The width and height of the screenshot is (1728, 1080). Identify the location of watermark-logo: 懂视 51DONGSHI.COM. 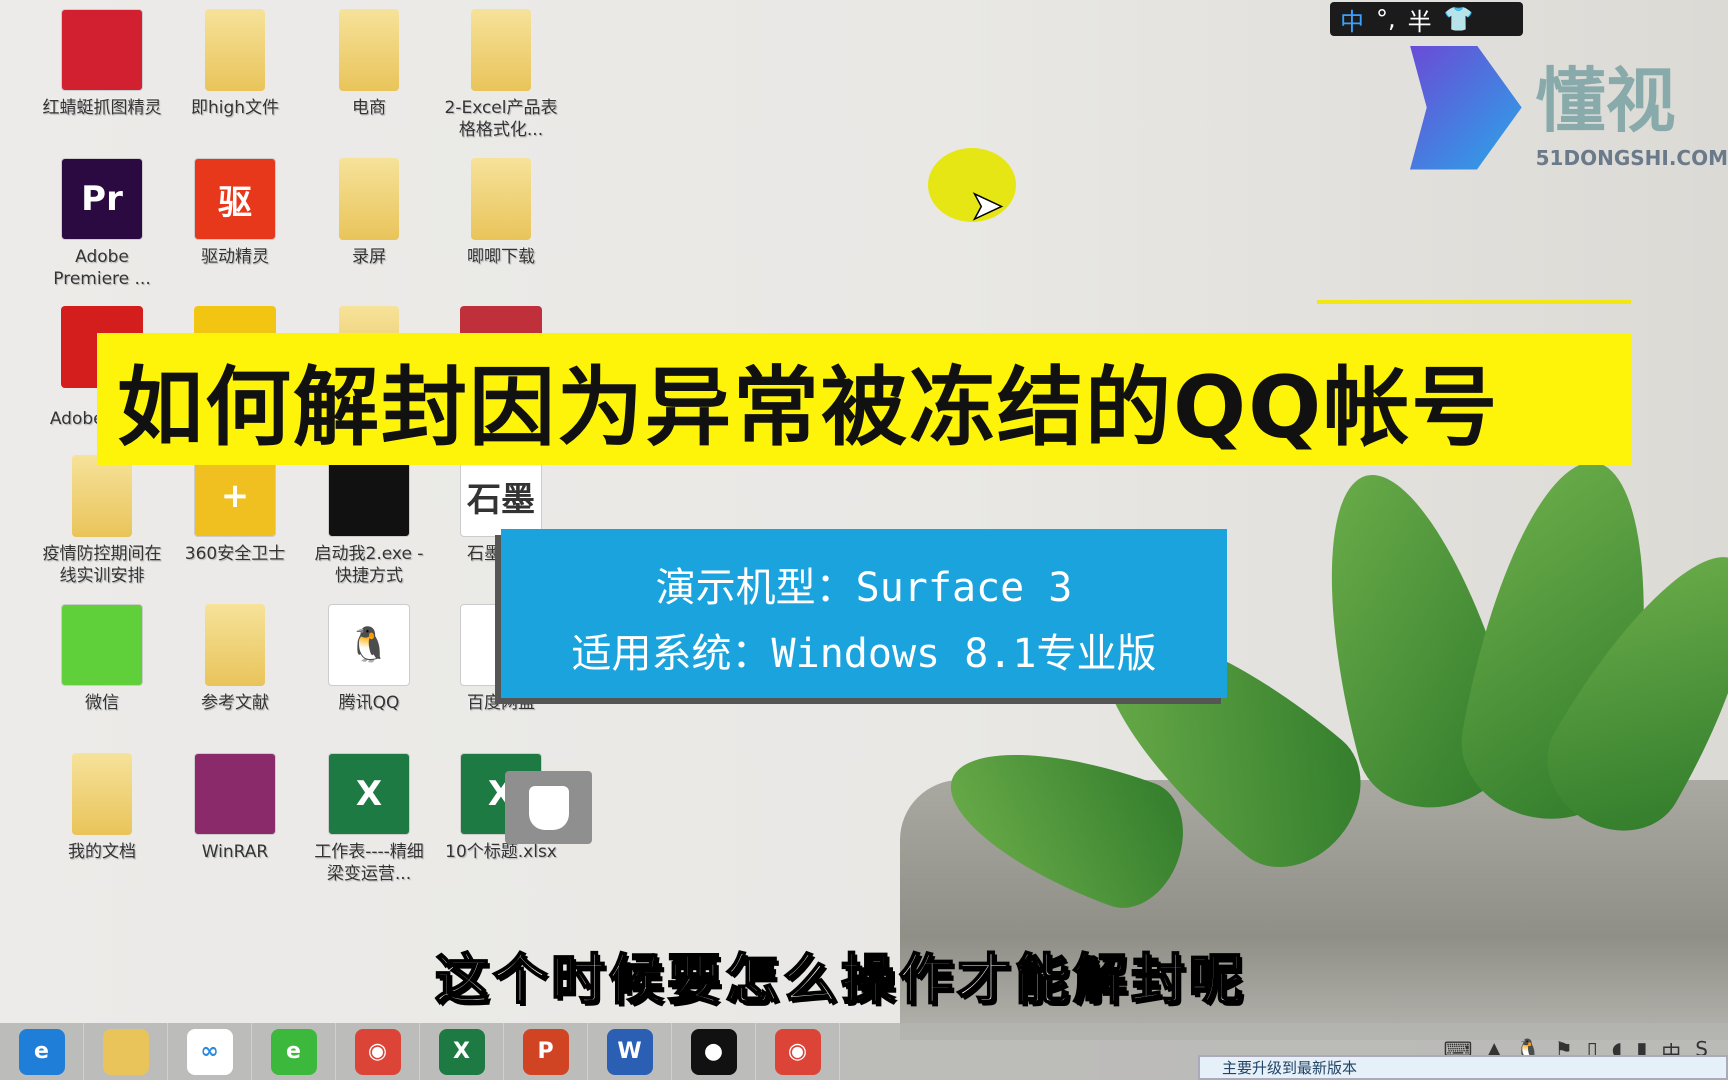
(1569, 107).